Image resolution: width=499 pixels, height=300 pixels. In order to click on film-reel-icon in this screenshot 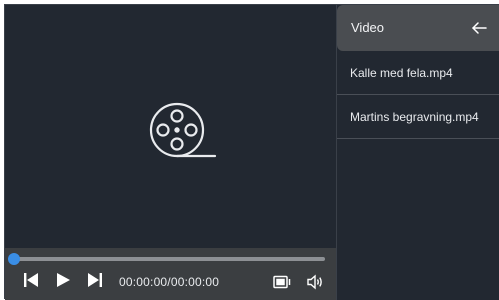, I will do `click(183, 130)`.